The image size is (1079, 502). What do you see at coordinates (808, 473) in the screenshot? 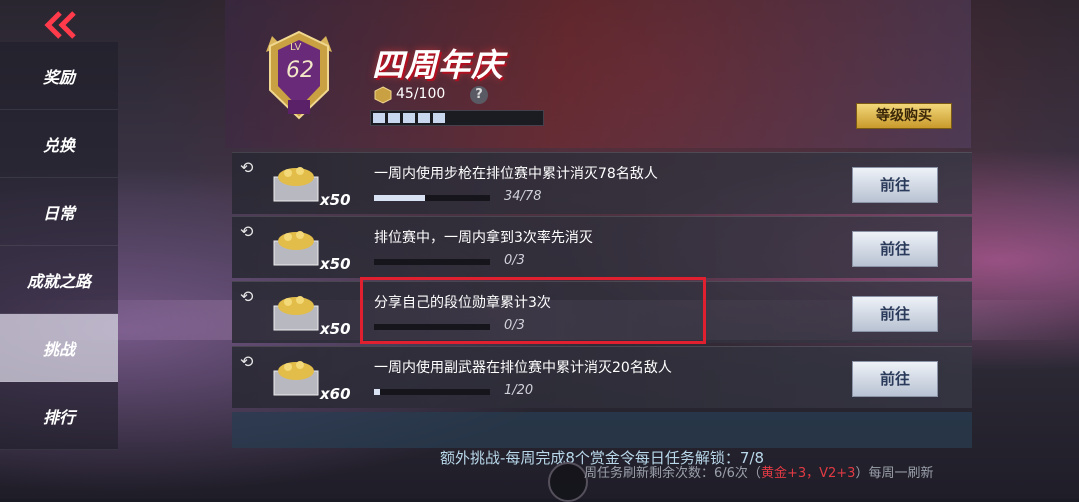
I see `refresh-note-highlight: 黄金+3，V2+3` at bounding box center [808, 473].